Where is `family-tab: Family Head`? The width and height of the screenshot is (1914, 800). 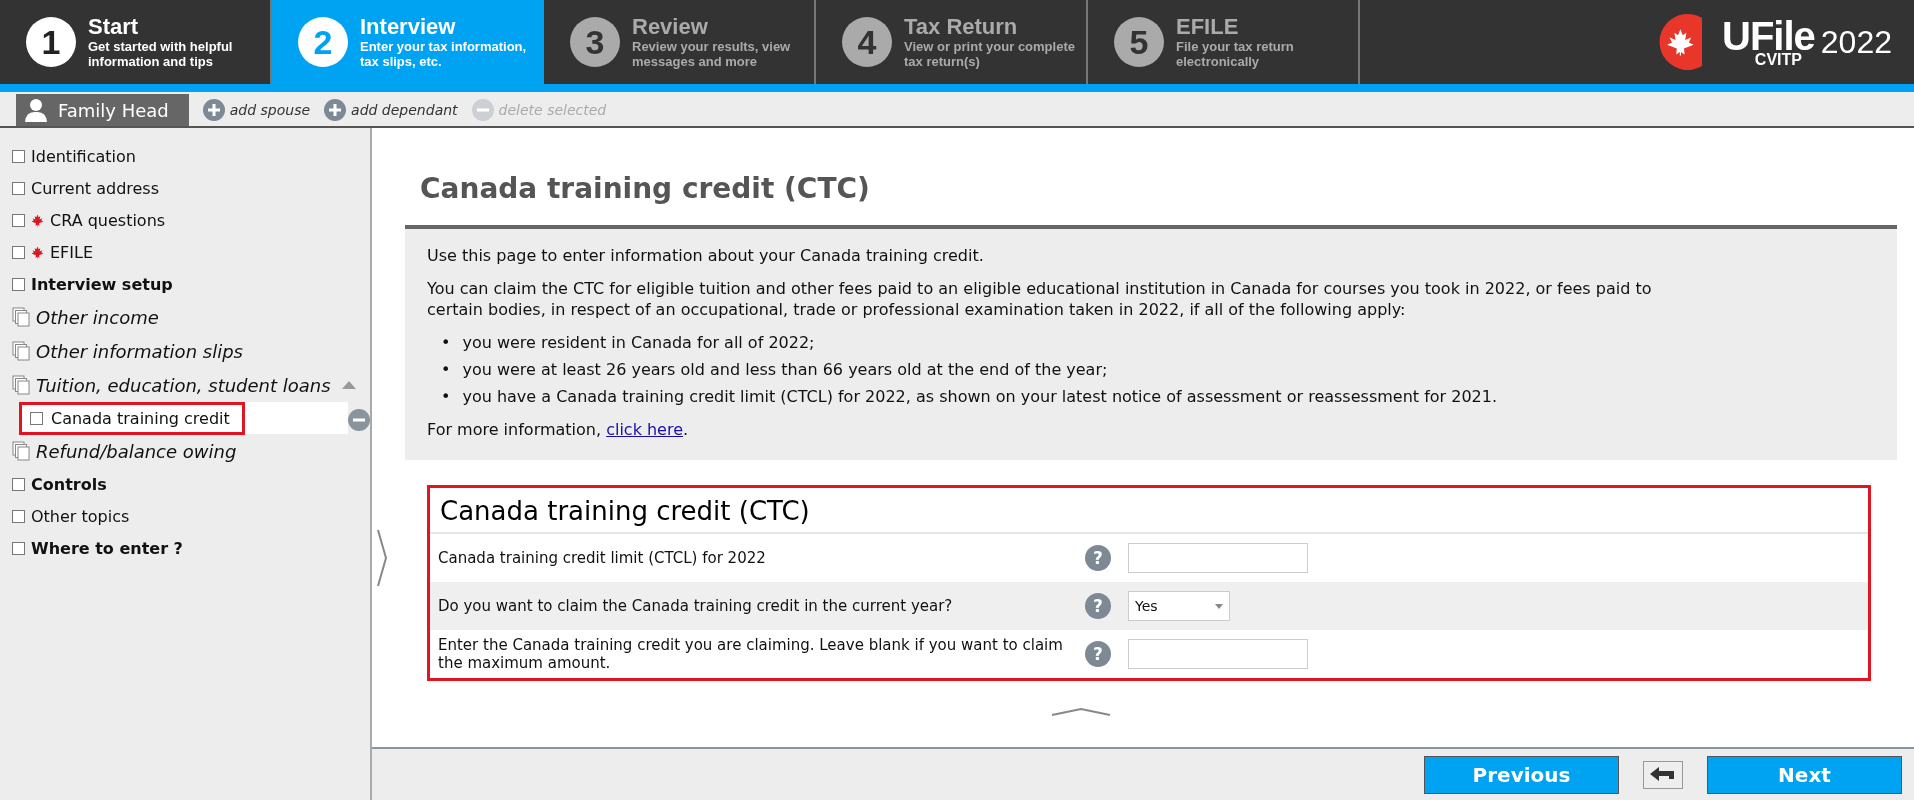 family-tab: Family Head is located at coordinates (102, 110).